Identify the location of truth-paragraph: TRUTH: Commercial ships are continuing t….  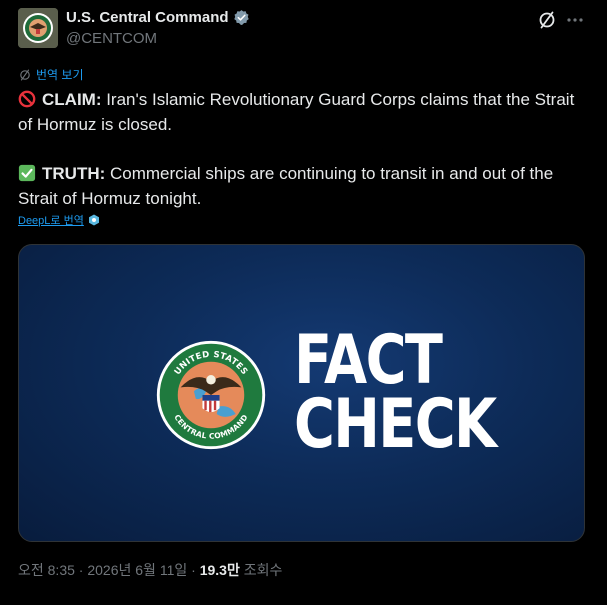
(303, 186).